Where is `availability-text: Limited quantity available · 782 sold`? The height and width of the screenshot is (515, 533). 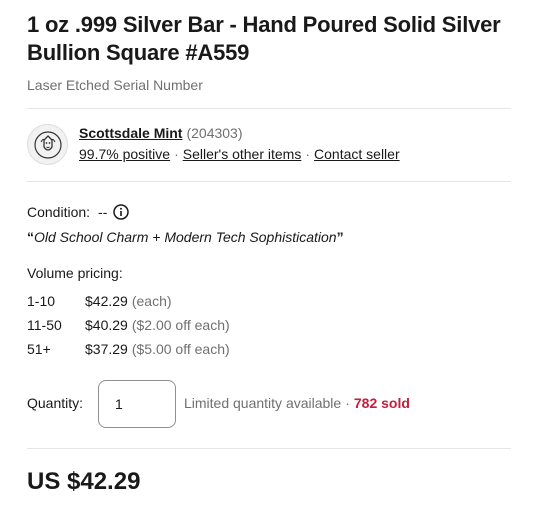
availability-text: Limited quantity available · 782 sold is located at coordinates (297, 403).